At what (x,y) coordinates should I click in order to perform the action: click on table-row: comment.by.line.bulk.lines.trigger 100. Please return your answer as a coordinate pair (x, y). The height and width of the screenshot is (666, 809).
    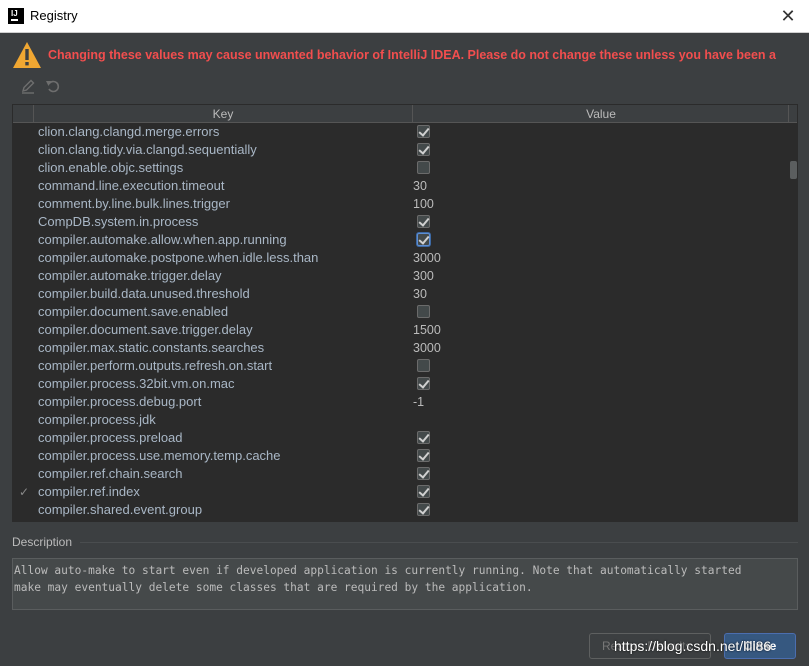
    Looking at the image, I should click on (400, 204).